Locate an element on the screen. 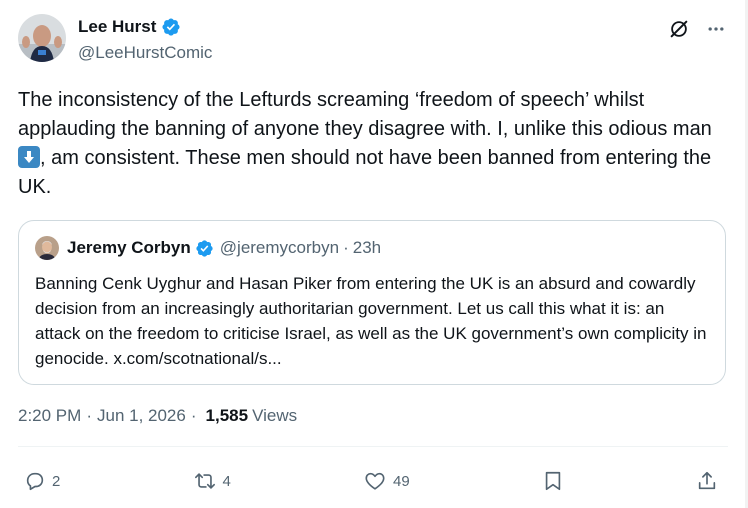  repost-icon is located at coordinates (205, 481).